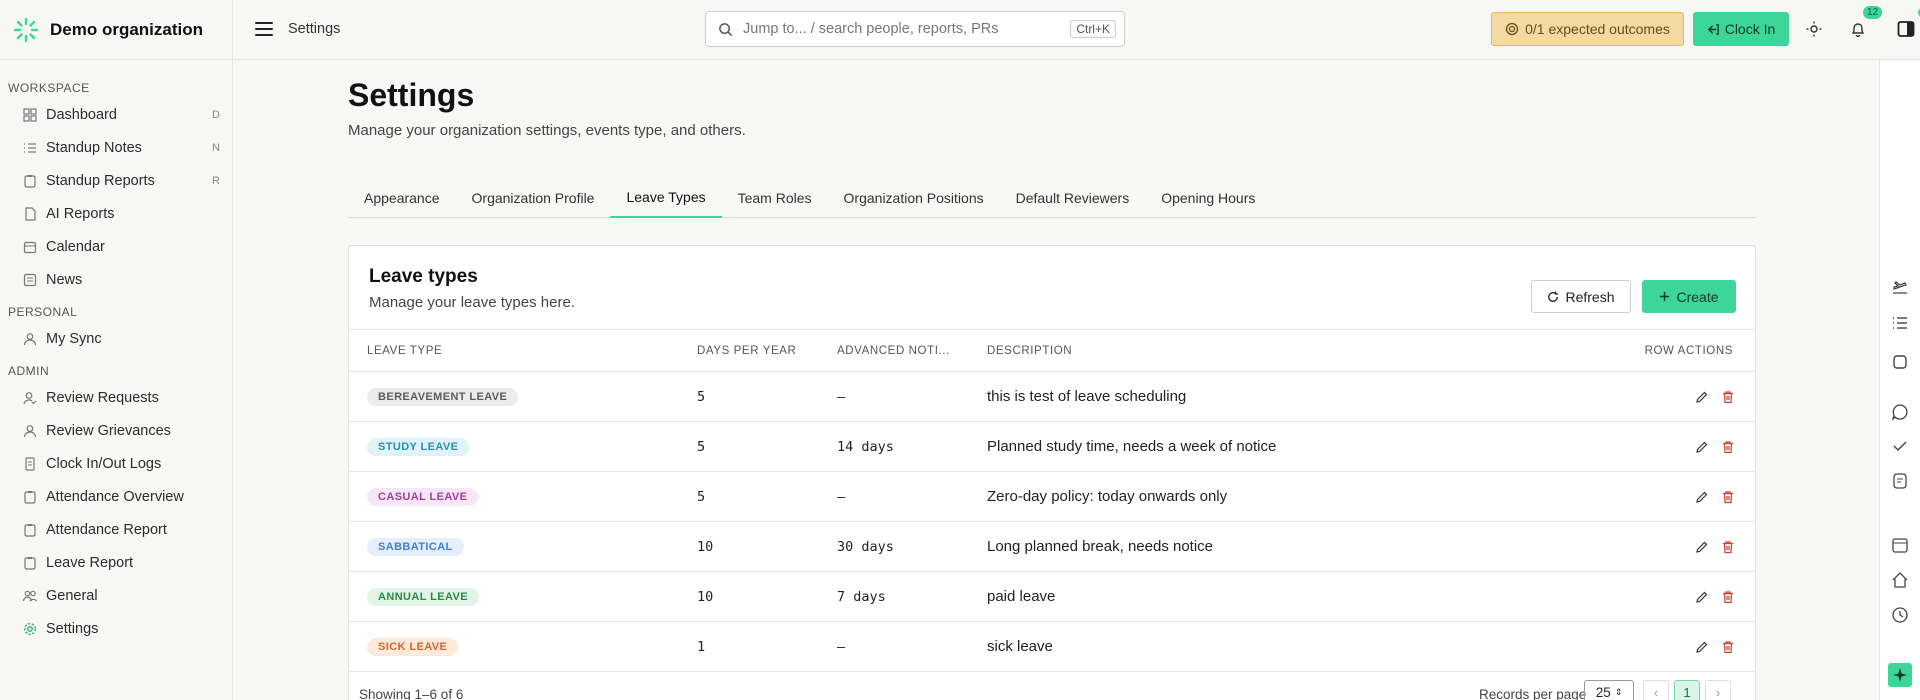  What do you see at coordinates (701, 646) in the screenshot?
I see `days-per-year-cell: 1` at bounding box center [701, 646].